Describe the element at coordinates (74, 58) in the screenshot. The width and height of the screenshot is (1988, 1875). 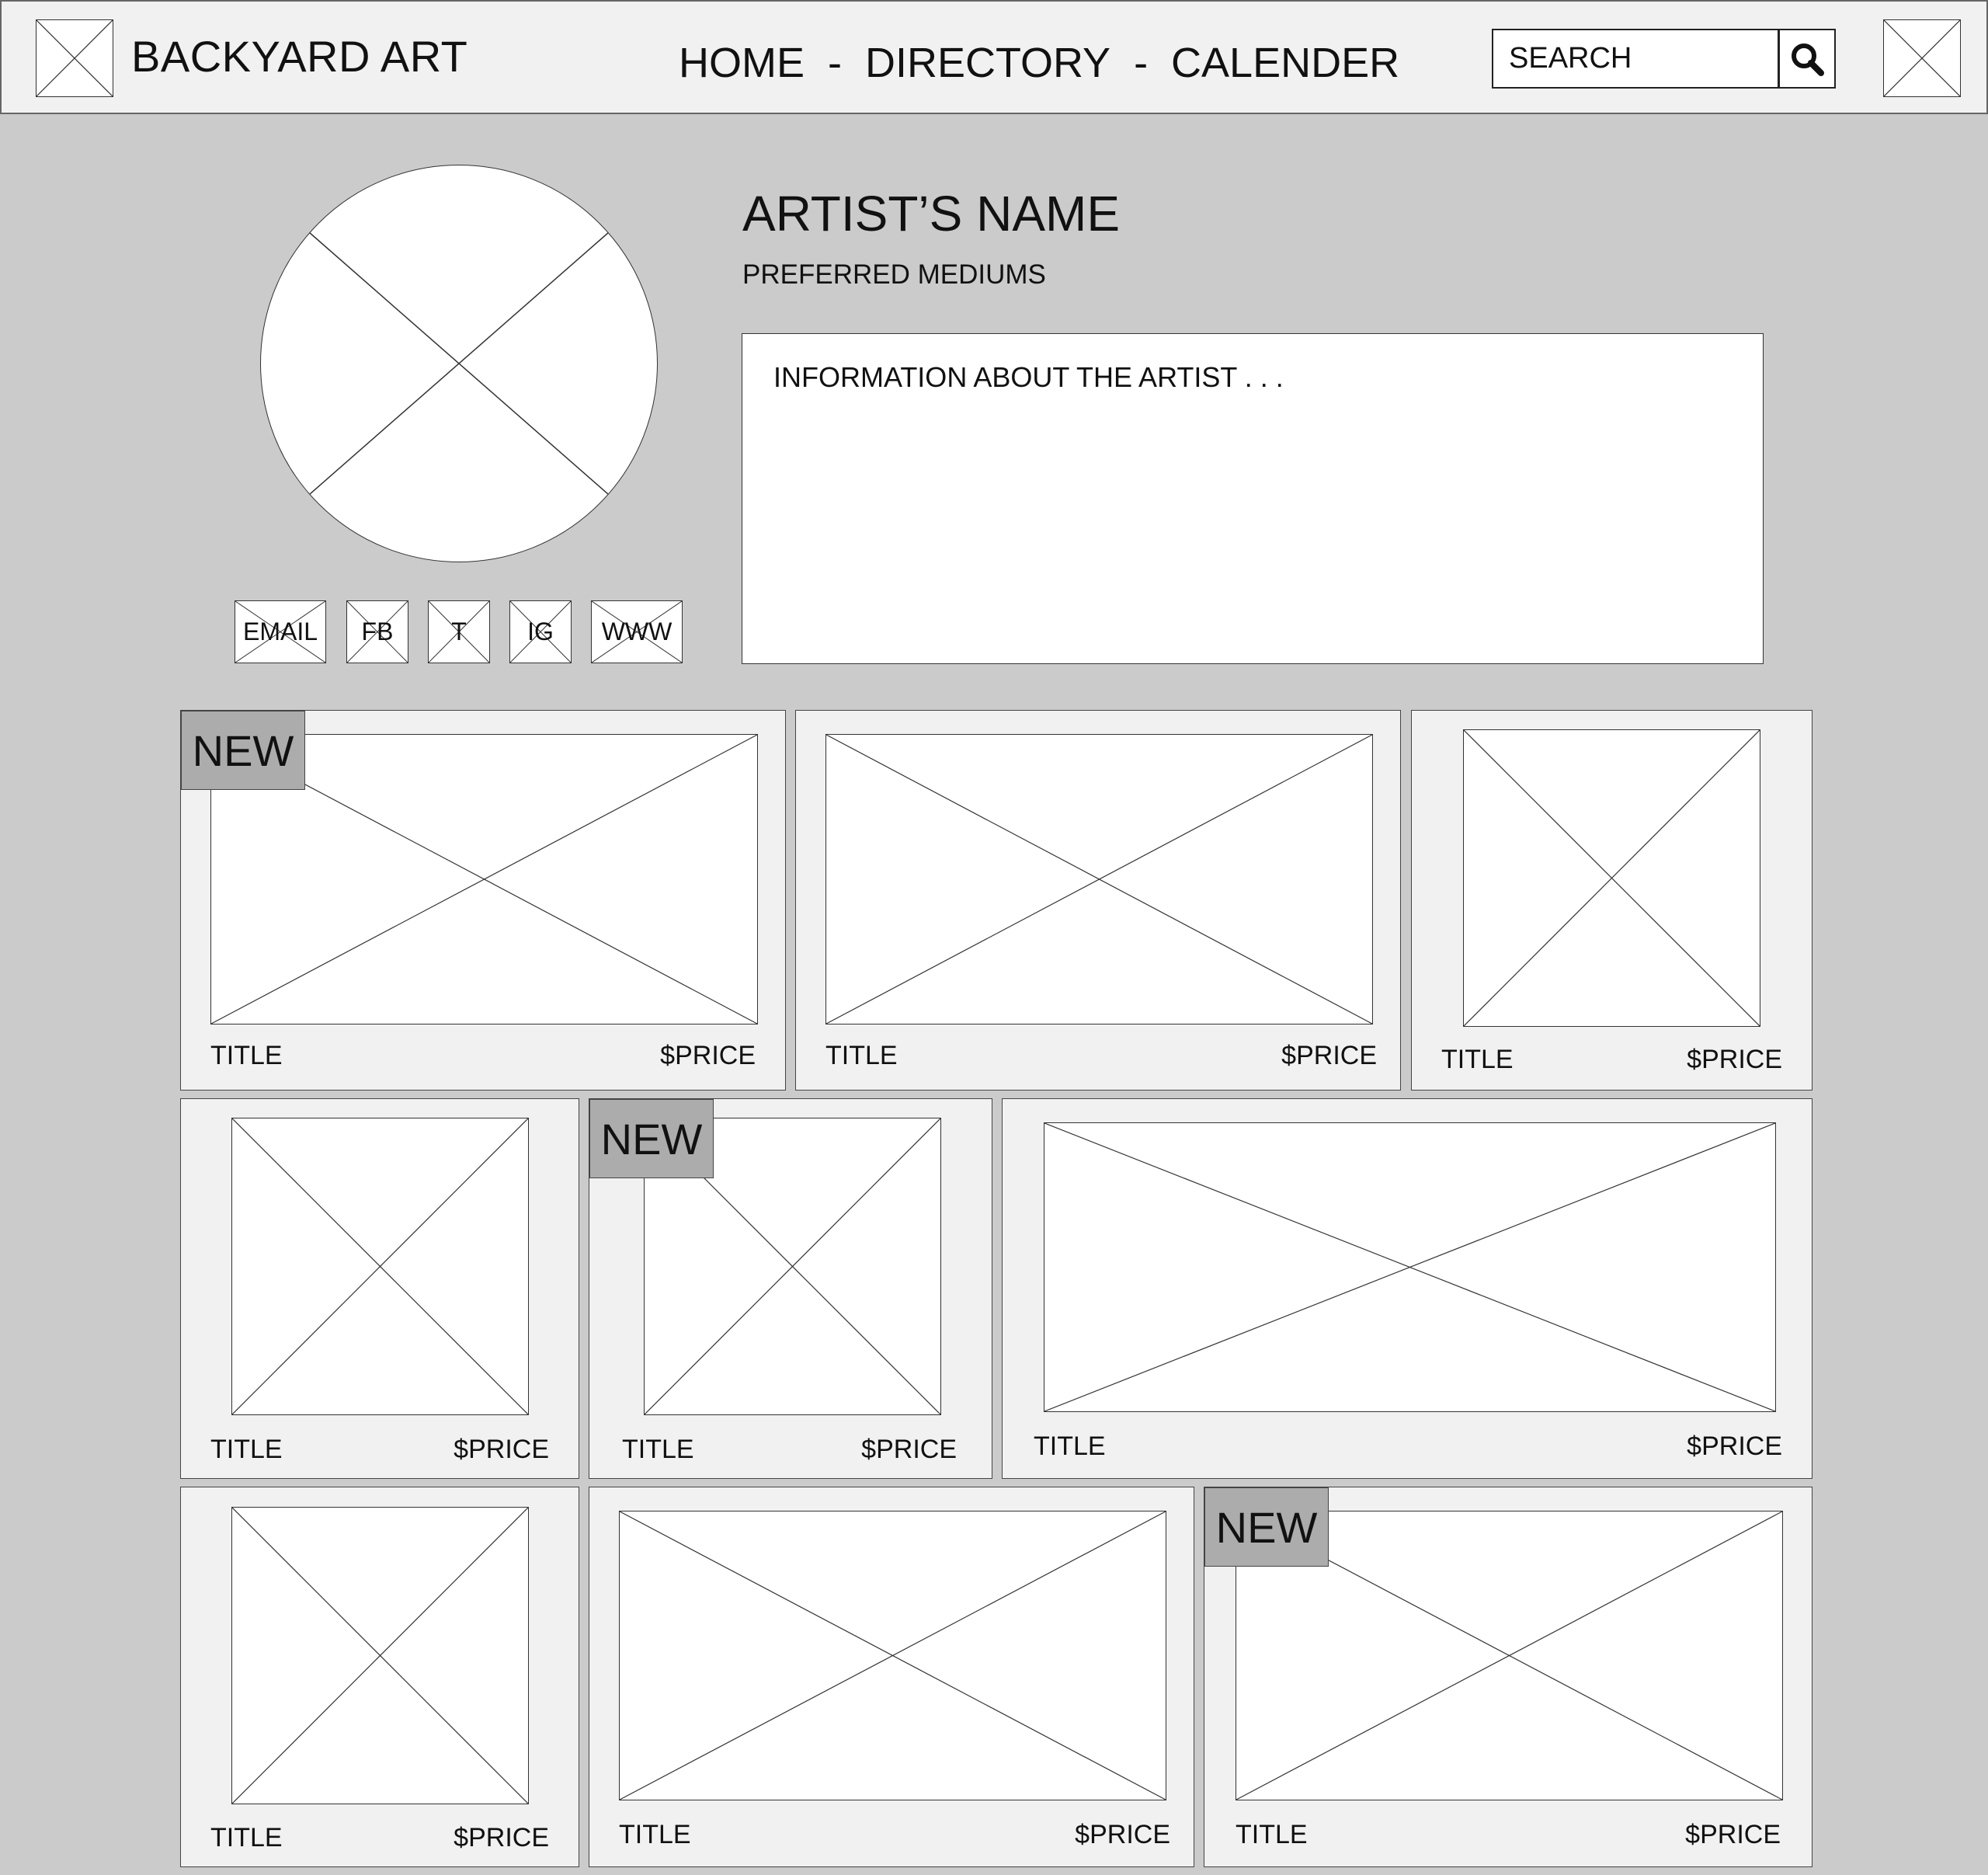
I see `logo-icon` at that location.